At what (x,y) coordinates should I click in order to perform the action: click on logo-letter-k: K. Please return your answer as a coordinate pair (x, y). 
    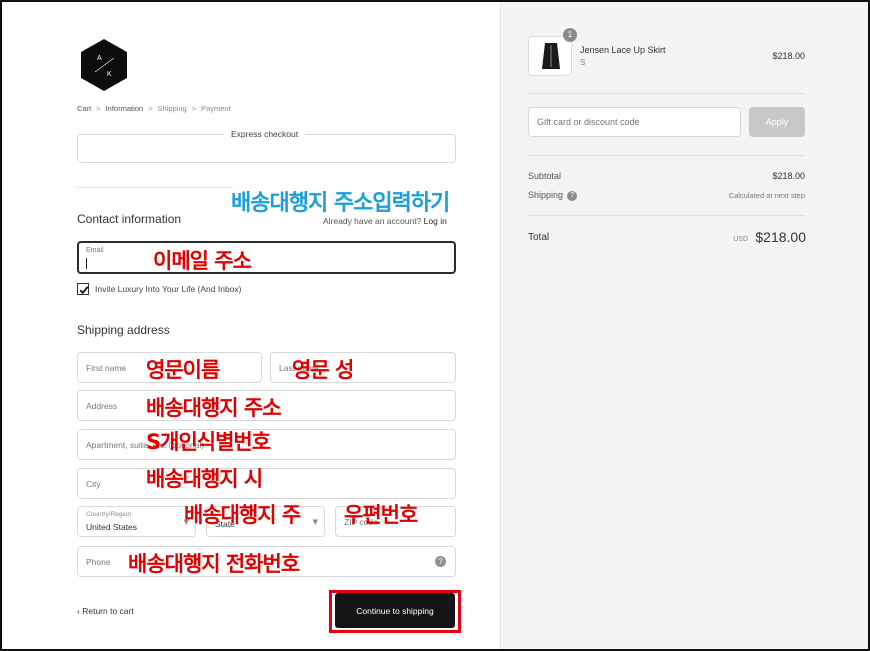
    Looking at the image, I should click on (109, 74).